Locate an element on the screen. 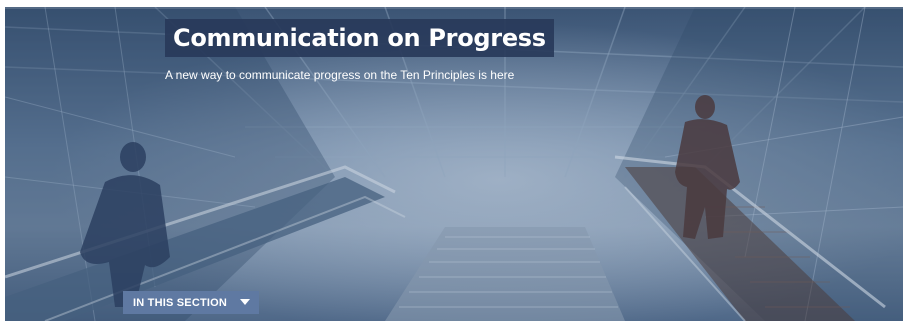 The width and height of the screenshot is (903, 321). caret-down-icon is located at coordinates (245, 302).